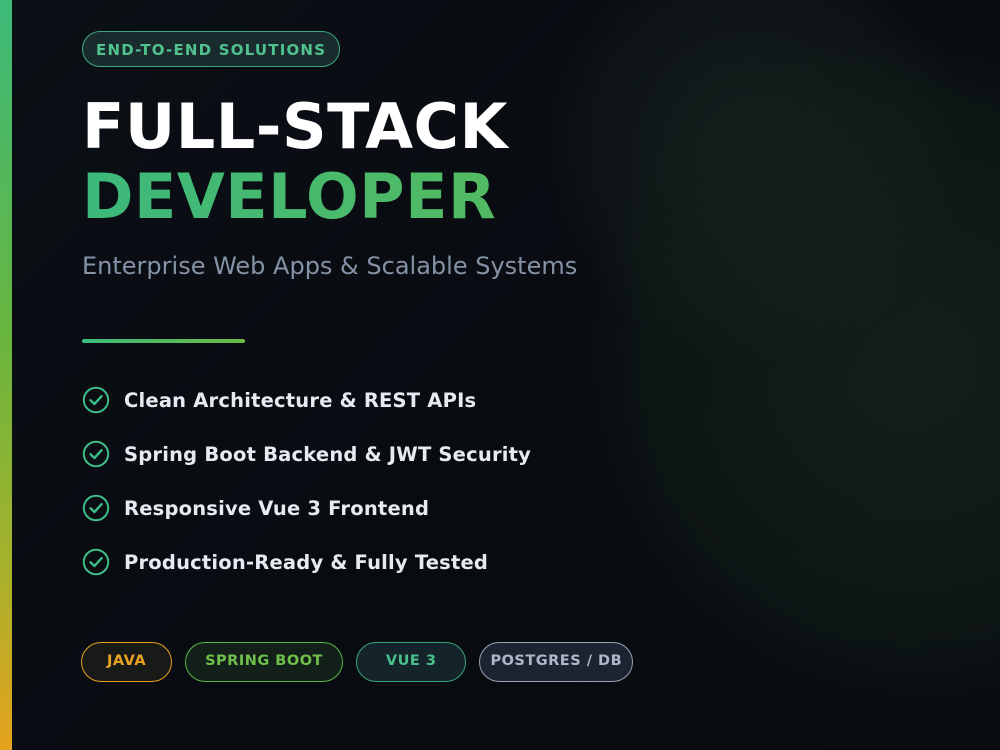 The width and height of the screenshot is (1000, 750). I want to click on feature-item: Production-Ready & Fully Tested, so click(512, 562).